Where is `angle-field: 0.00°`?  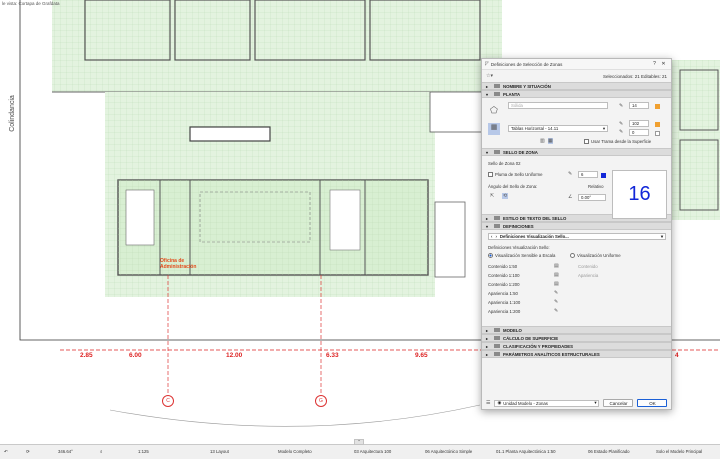 angle-field: 0.00° is located at coordinates (592, 197).